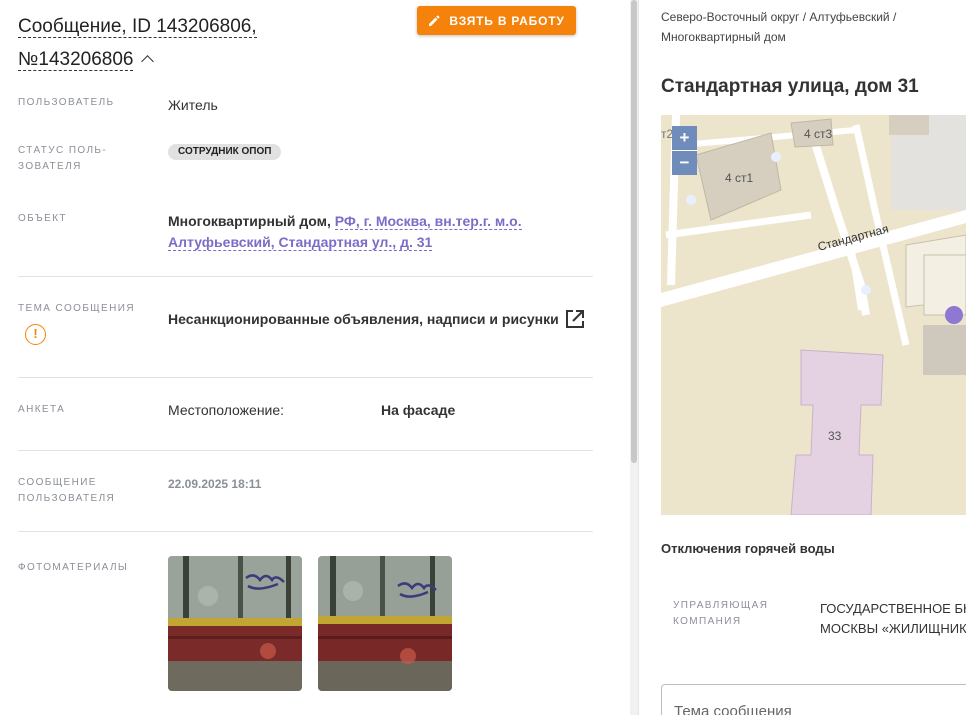  Describe the element at coordinates (226, 410) in the screenshot. I see `survey-key: Местоположение:` at that location.